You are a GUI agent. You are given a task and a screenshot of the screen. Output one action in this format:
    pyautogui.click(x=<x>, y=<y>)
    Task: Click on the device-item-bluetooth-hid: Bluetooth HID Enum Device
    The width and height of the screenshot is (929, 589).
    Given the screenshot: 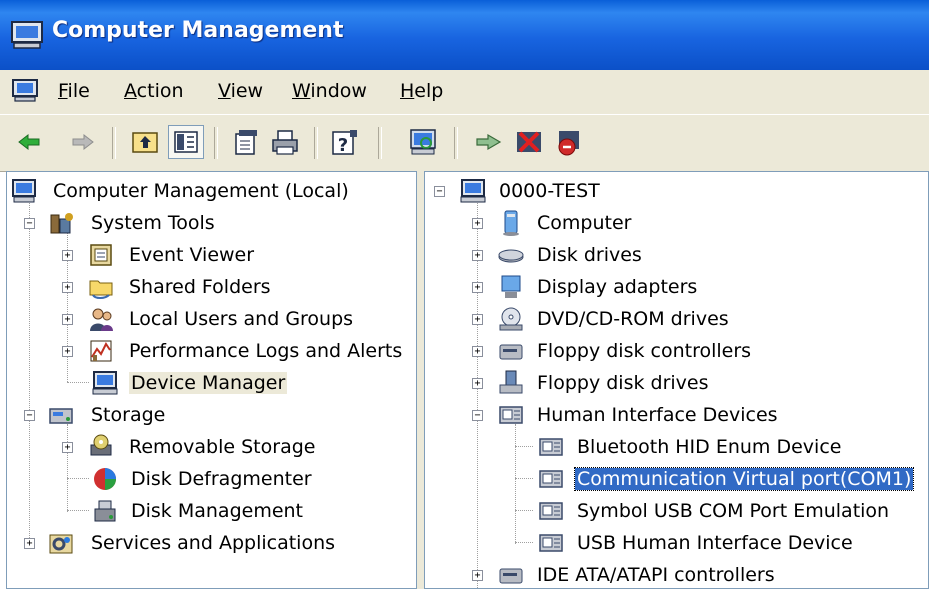 What is the action you would take?
    pyautogui.click(x=675, y=447)
    